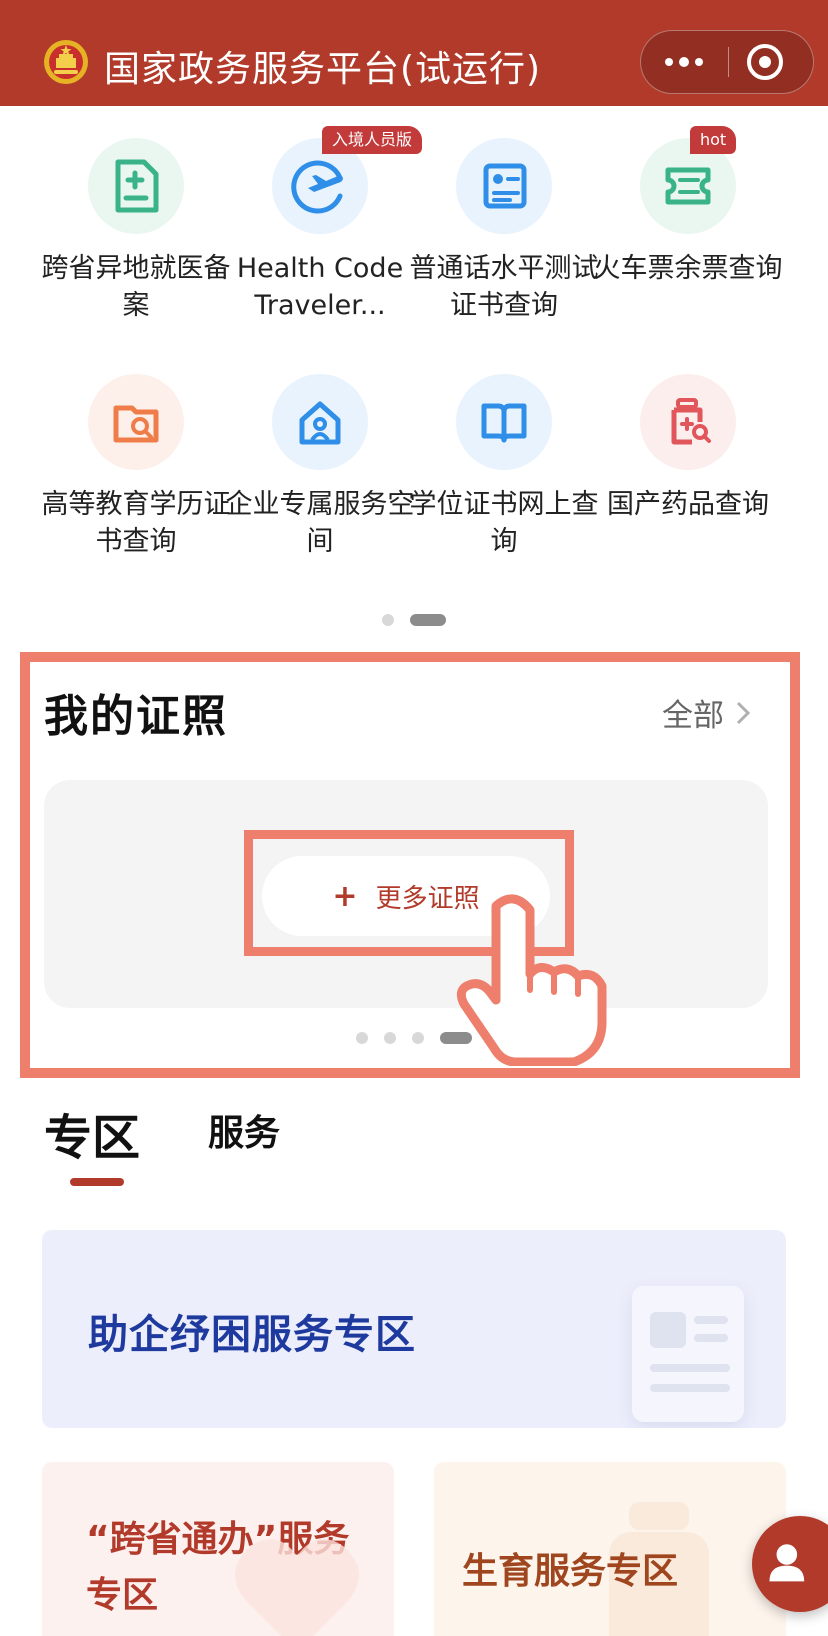 Image resolution: width=828 pixels, height=1636 pixels. Describe the element at coordinates (244, 1130) in the screenshot. I see `tab-services: 服务` at that location.